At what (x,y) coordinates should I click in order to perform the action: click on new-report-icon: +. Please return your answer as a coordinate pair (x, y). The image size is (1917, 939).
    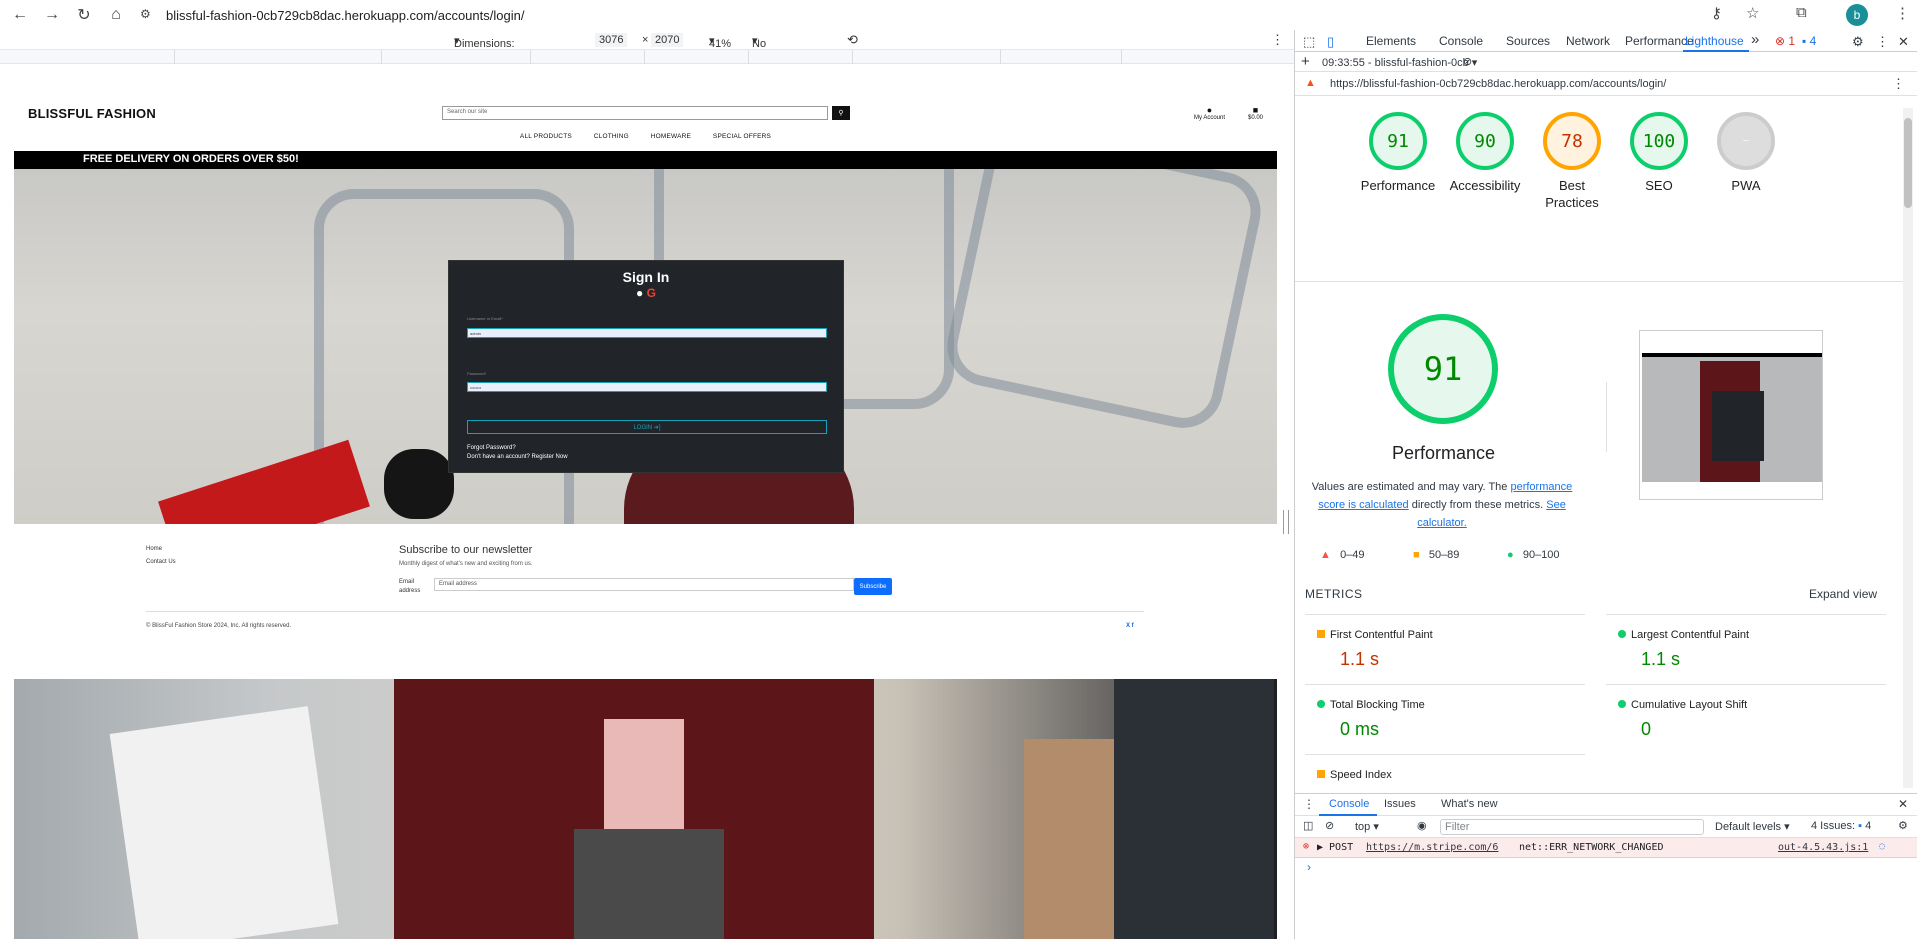
    Looking at the image, I should click on (1305, 61).